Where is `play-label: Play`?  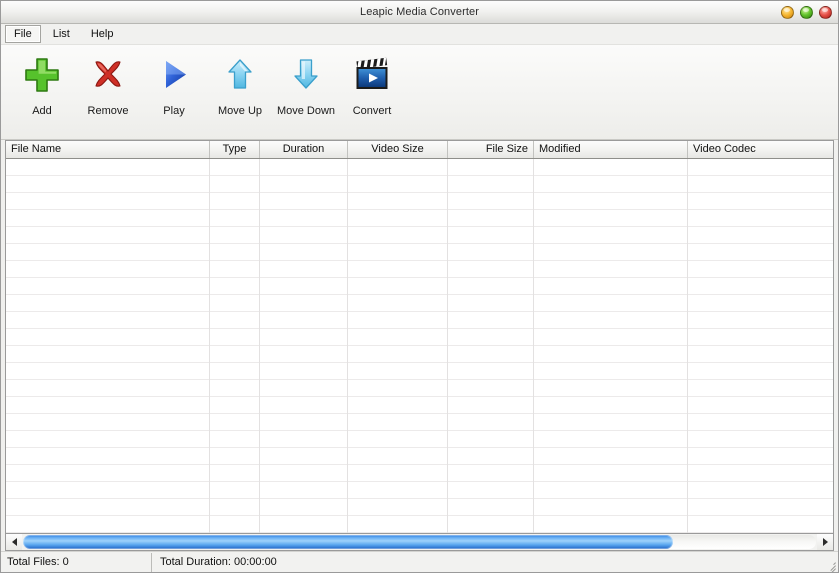
play-label: Play is located at coordinates (174, 111).